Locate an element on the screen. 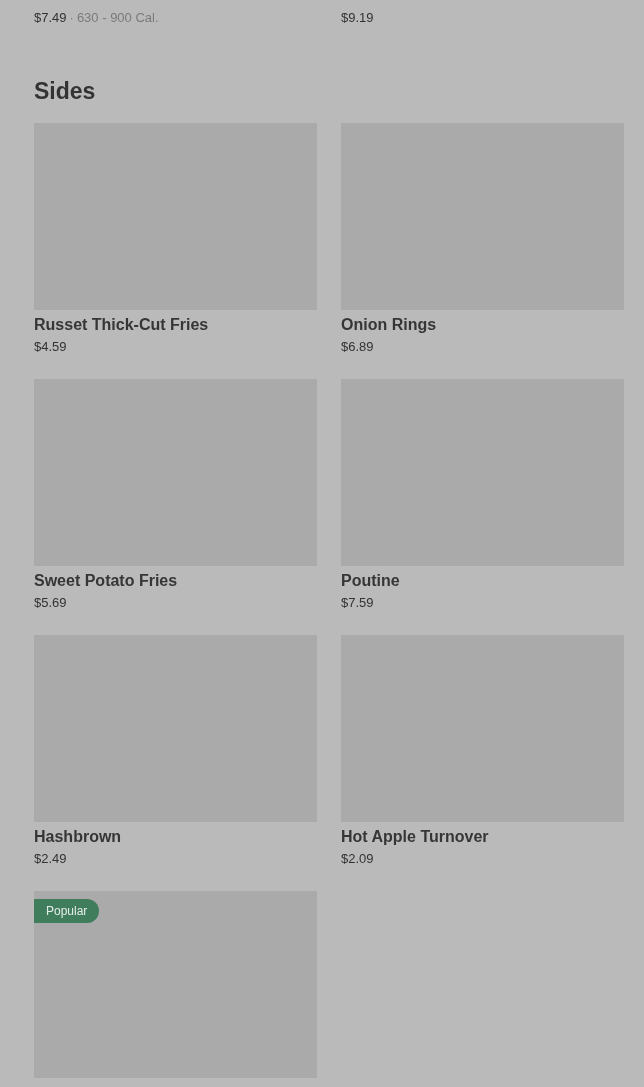  image-placeholder: Popular is located at coordinates (175, 984).